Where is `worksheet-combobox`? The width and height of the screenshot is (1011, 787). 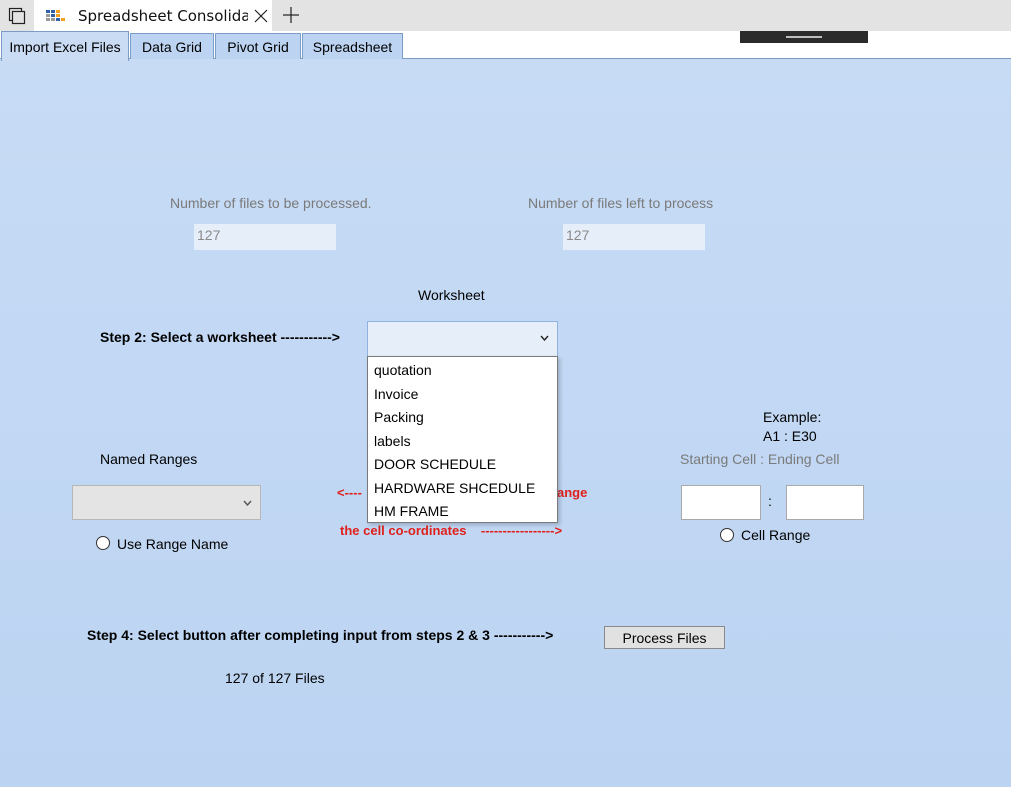 worksheet-combobox is located at coordinates (462, 339).